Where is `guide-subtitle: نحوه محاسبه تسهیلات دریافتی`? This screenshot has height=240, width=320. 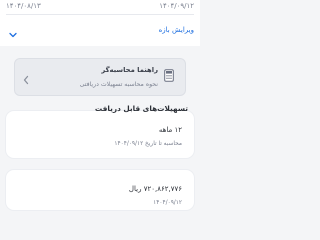 guide-subtitle: نحوه محاسبه تسهیلات دریافتی is located at coordinates (118, 84).